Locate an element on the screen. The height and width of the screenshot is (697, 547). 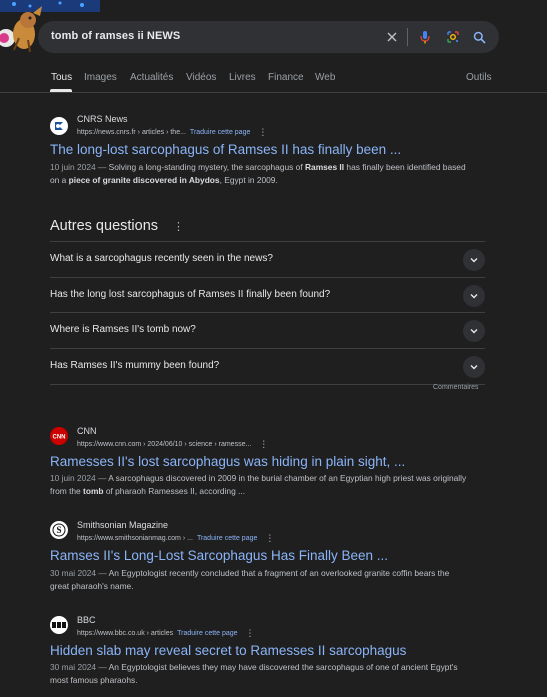
paa-heading: Autres questions is located at coordinates (104, 226).